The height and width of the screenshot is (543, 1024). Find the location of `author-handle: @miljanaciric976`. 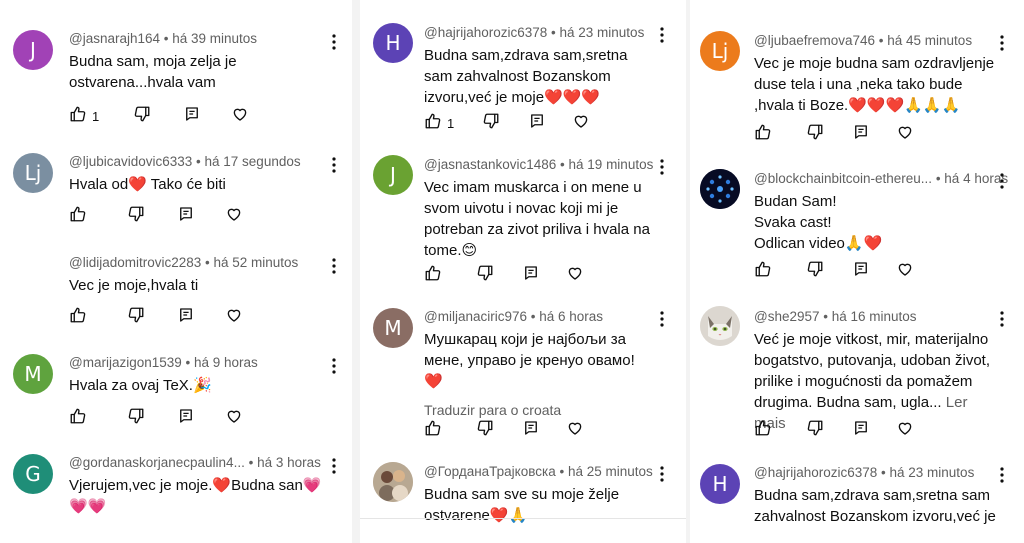

author-handle: @miljanaciric976 is located at coordinates (475, 316).